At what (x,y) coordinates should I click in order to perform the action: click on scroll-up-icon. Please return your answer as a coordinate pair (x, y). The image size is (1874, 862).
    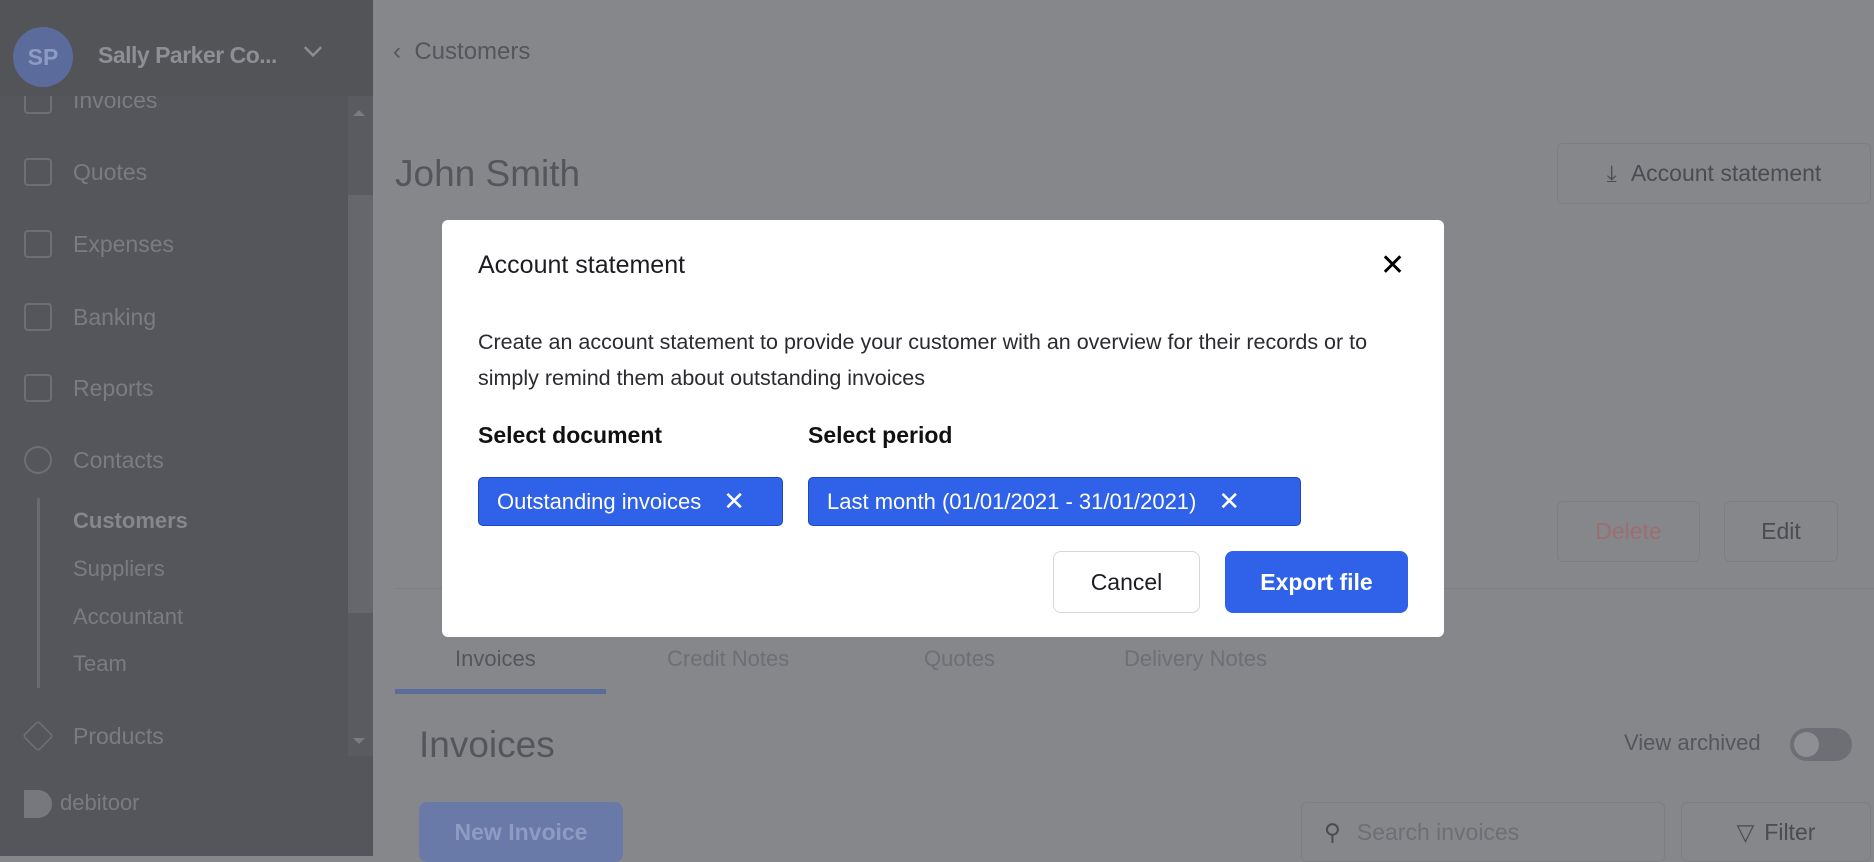
    Looking at the image, I should click on (359, 110).